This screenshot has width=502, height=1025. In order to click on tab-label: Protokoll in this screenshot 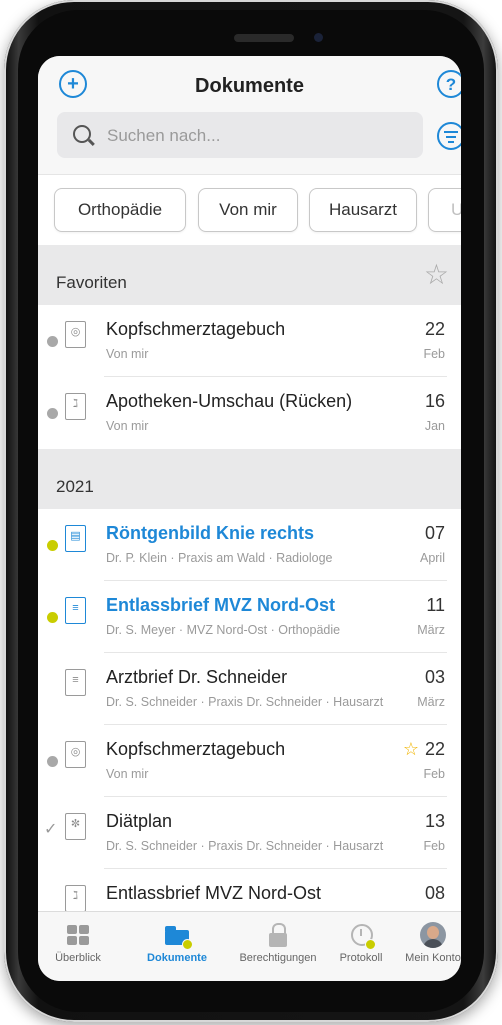, I will do `click(361, 958)`.